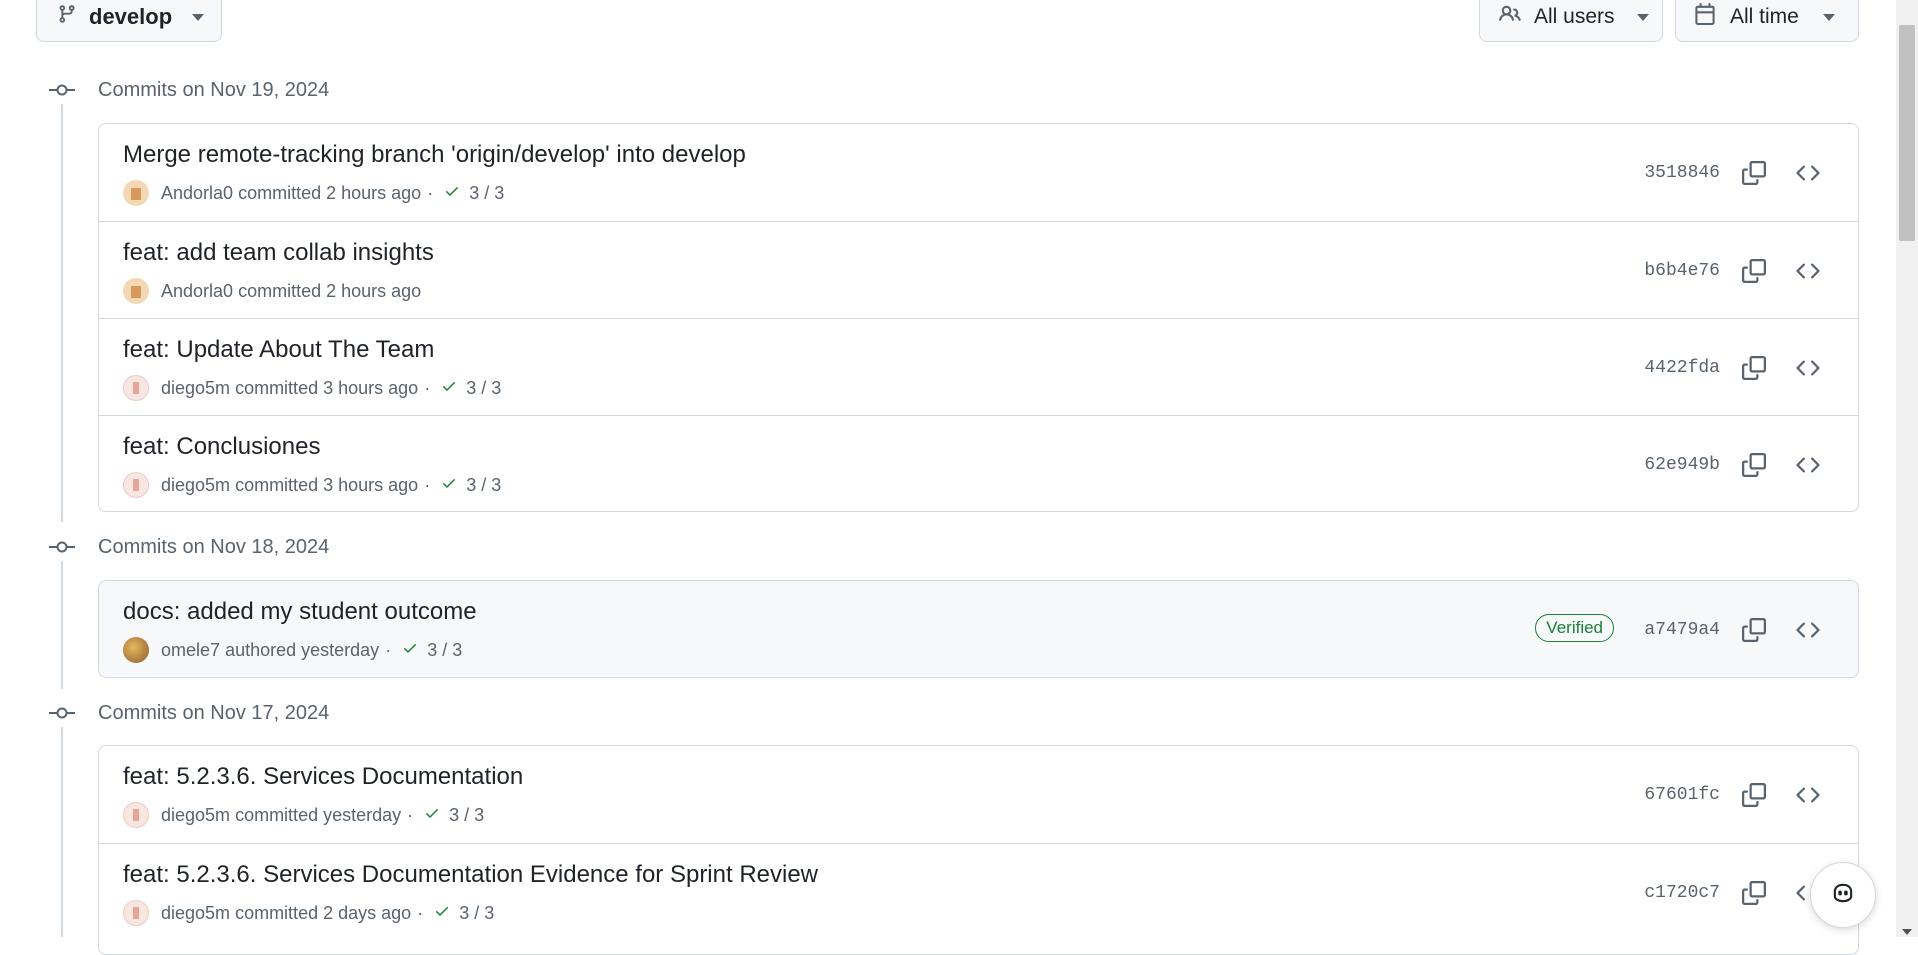  I want to click on commit-message-link: feat: Update About The Team, so click(278, 350).